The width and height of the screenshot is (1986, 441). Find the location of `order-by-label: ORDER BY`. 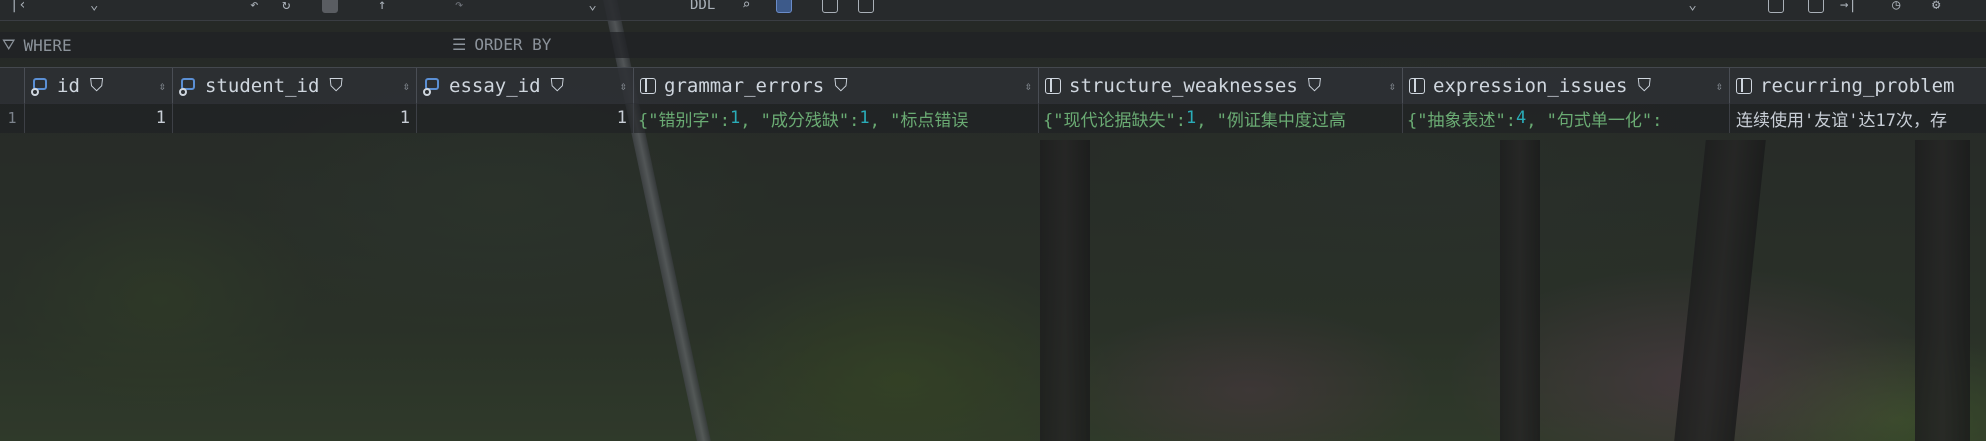

order-by-label: ORDER BY is located at coordinates (513, 44).